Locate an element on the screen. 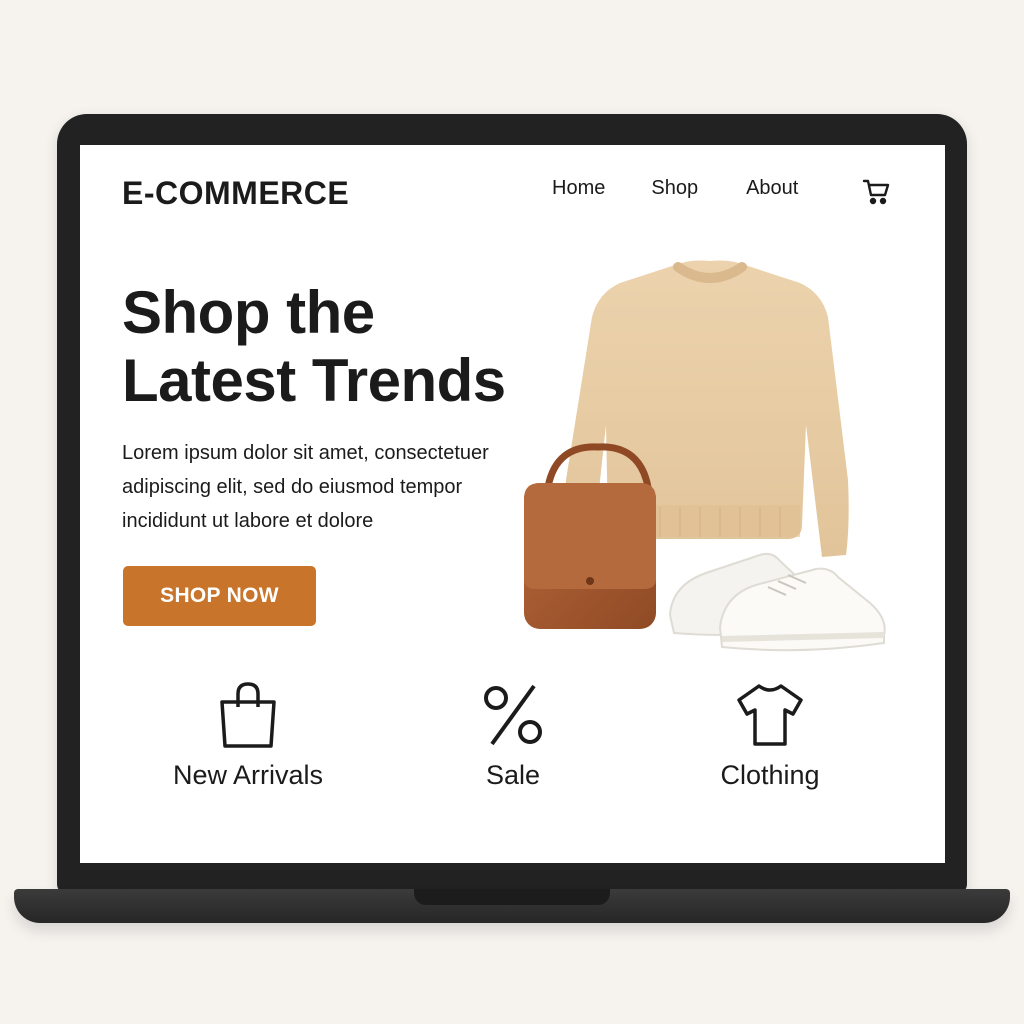 This screenshot has width=1024, height=1024. hero-title-line-2: Latest Trends is located at coordinates (314, 380).